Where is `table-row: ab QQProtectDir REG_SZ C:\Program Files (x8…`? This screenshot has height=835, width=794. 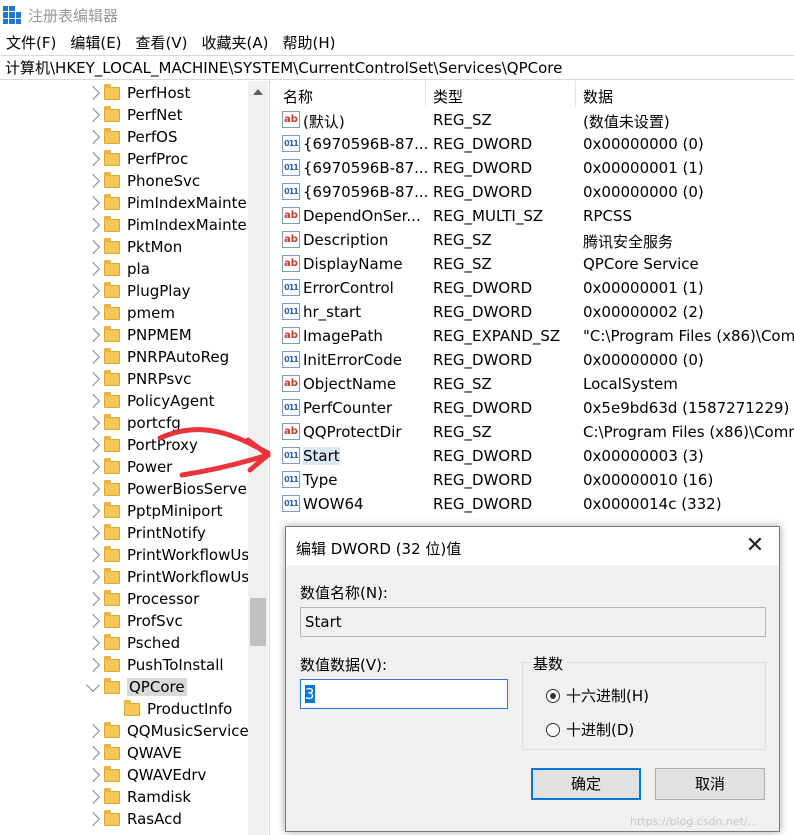 table-row: ab QQProtectDir REG_SZ C:\Program Files (x8… is located at coordinates (535, 432).